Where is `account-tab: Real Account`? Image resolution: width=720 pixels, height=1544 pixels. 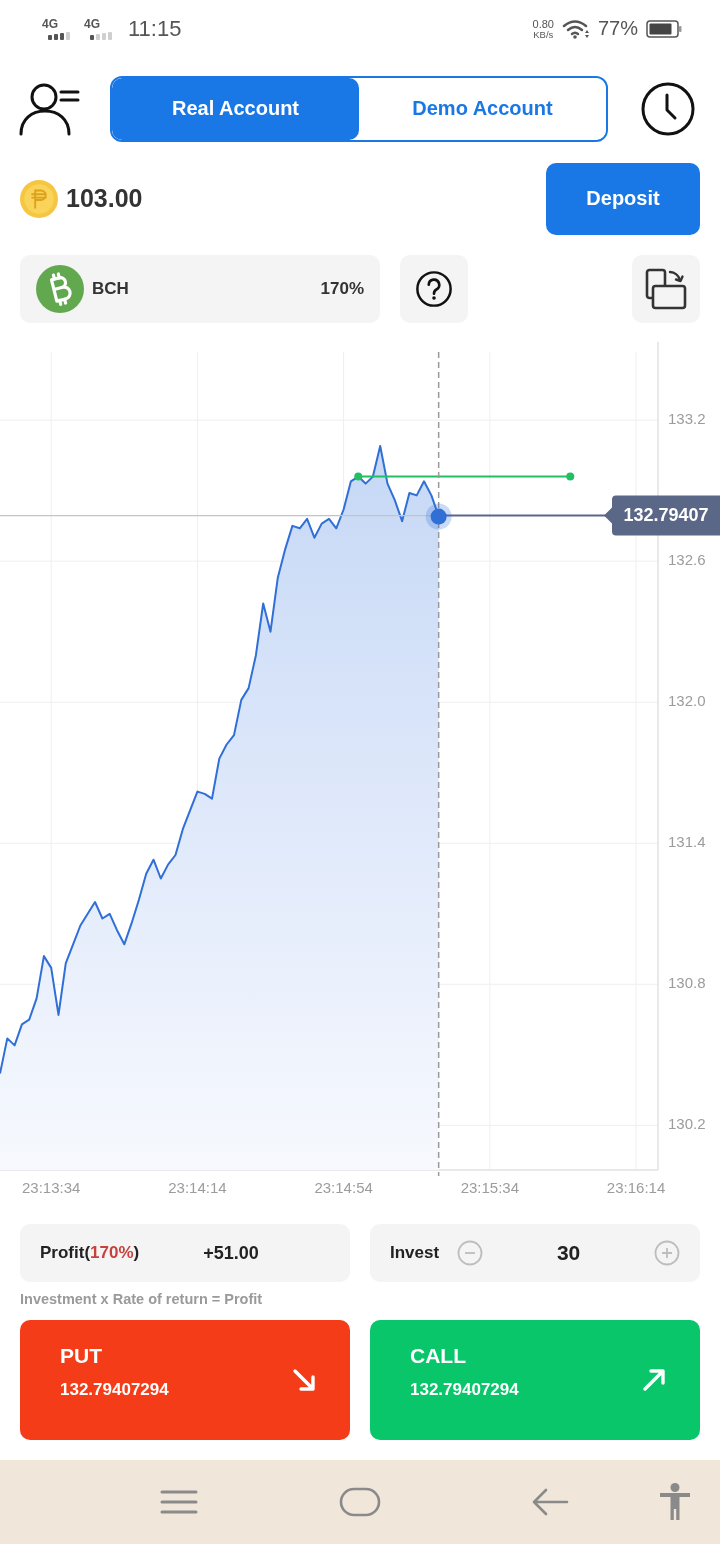
account-tab: Real Account is located at coordinates (235, 108).